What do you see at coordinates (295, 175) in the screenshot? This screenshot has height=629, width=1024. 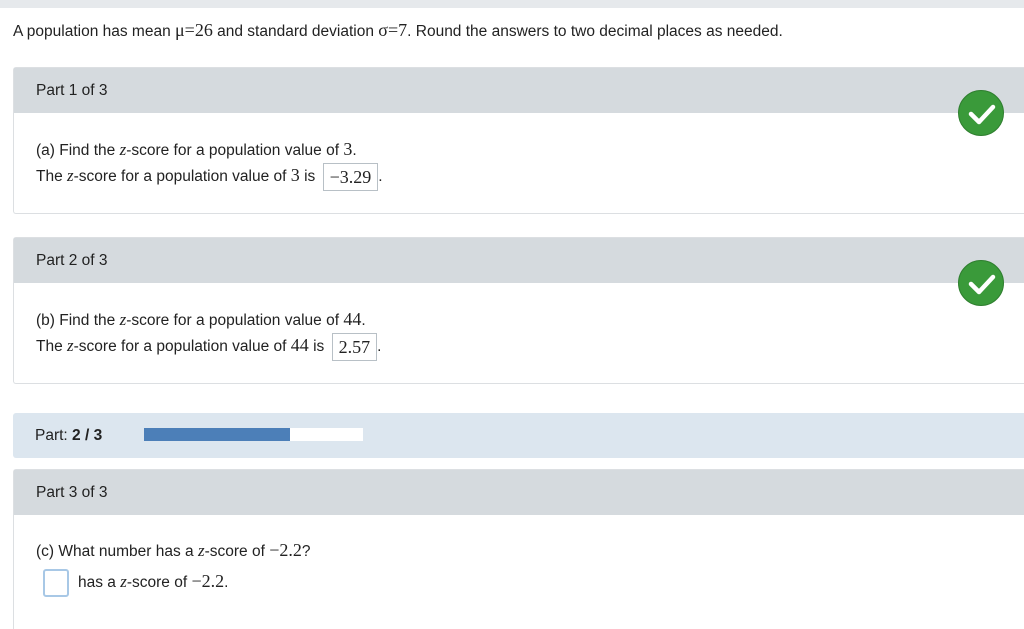 I see `answer-value-of: 3` at bounding box center [295, 175].